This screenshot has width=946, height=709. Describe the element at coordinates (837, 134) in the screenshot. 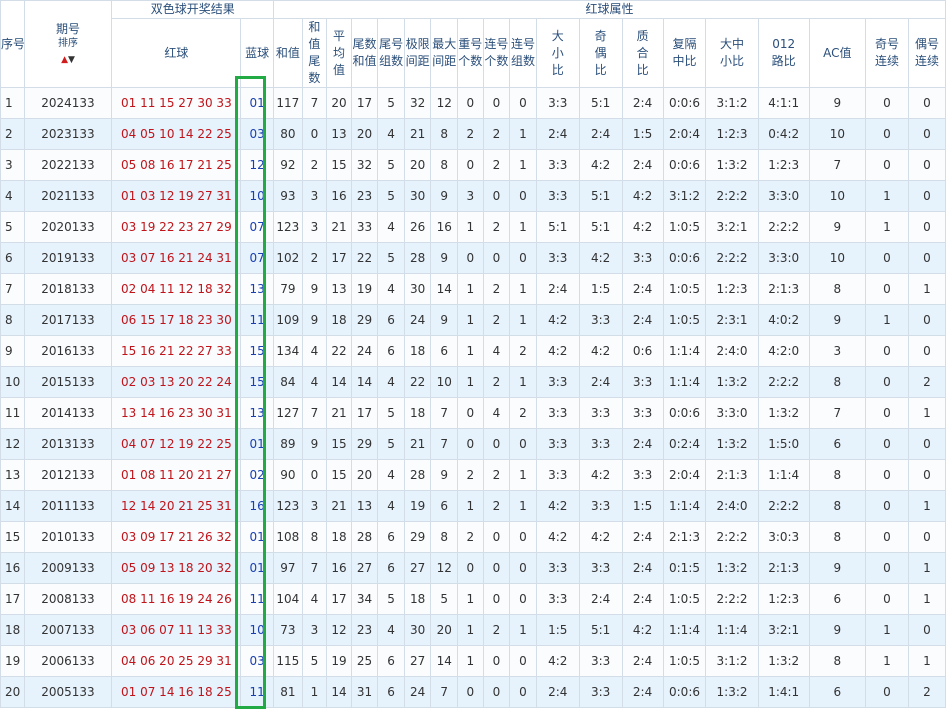

I see `cell-ac: 10` at that location.